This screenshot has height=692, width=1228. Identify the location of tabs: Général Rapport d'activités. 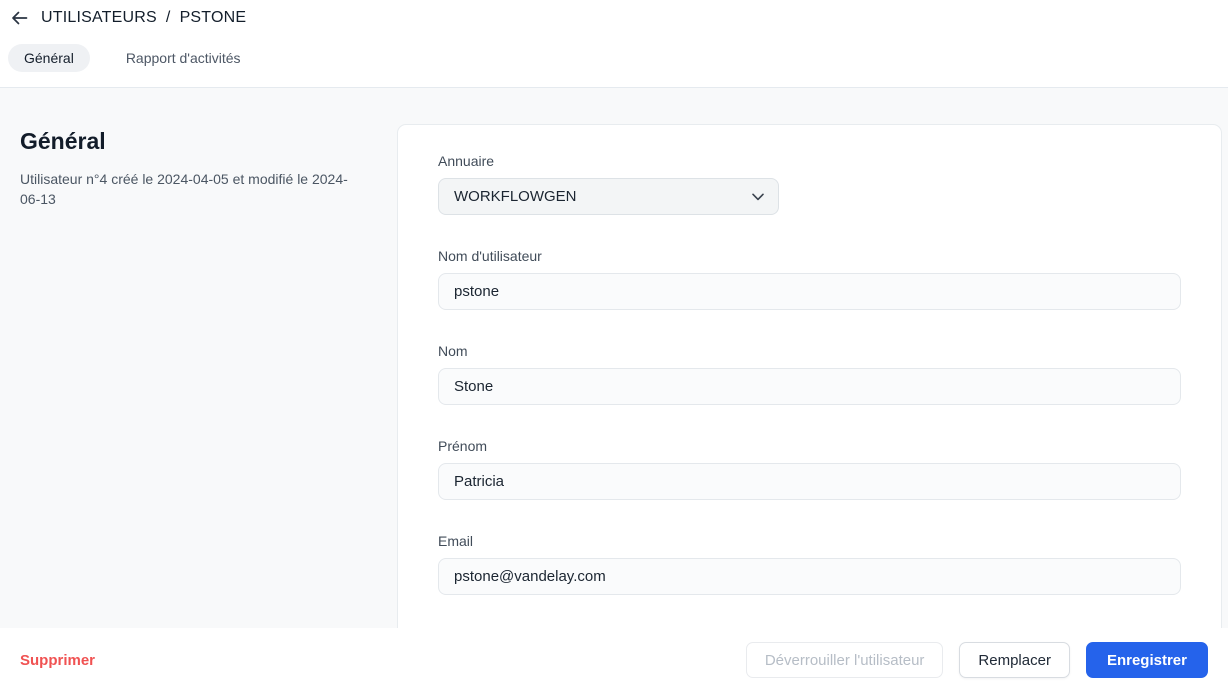
(618, 58).